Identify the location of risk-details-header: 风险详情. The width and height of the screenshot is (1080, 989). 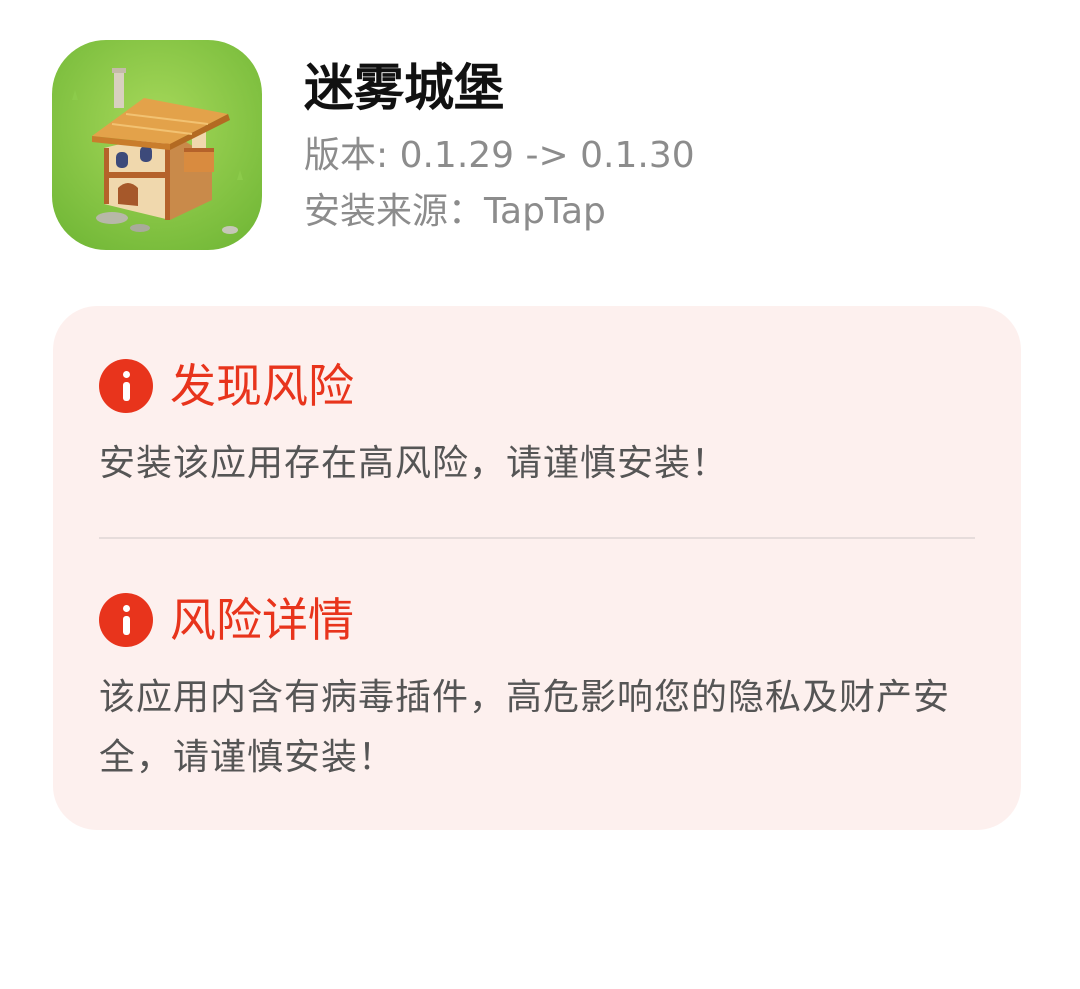
(226, 620).